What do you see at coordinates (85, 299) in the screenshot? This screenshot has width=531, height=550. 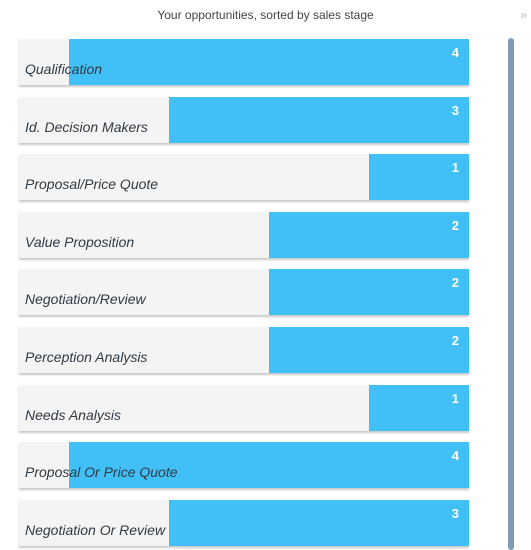 I see `category-label: Negotiation/Review` at bounding box center [85, 299].